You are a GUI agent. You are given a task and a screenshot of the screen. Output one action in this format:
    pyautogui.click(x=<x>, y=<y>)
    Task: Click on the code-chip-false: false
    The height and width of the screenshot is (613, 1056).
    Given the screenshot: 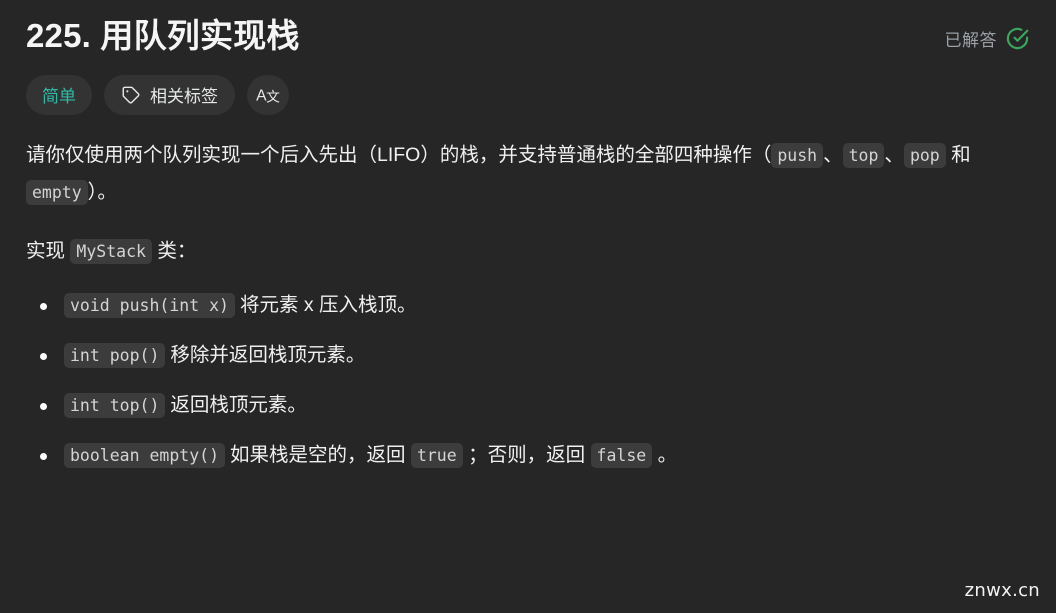 What is the action you would take?
    pyautogui.click(x=621, y=455)
    